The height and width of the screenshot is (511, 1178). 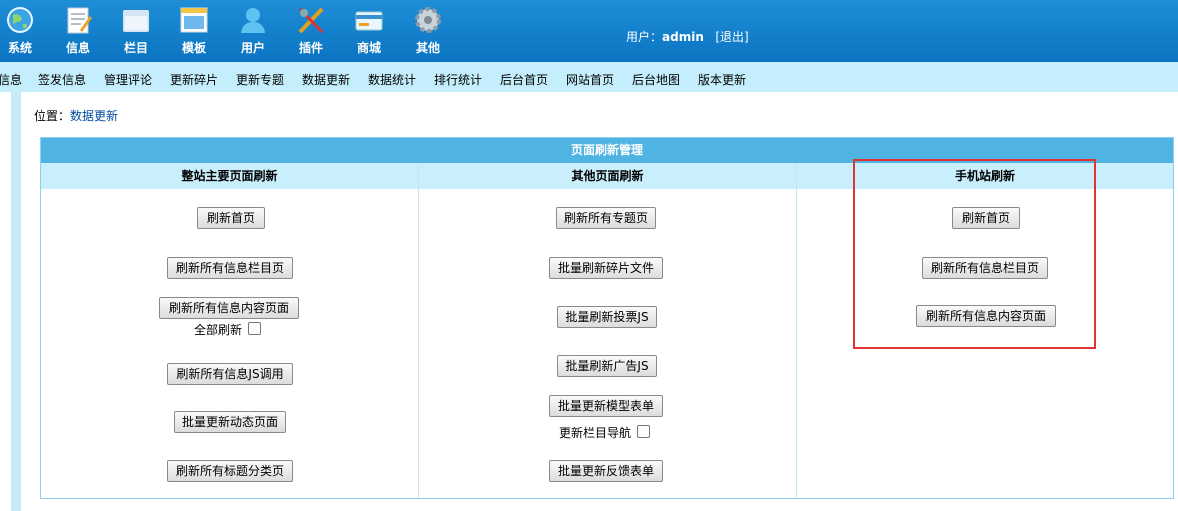 What do you see at coordinates (230, 374) in the screenshot?
I see `refresh-js-button: 刷新所有信息JS调用` at bounding box center [230, 374].